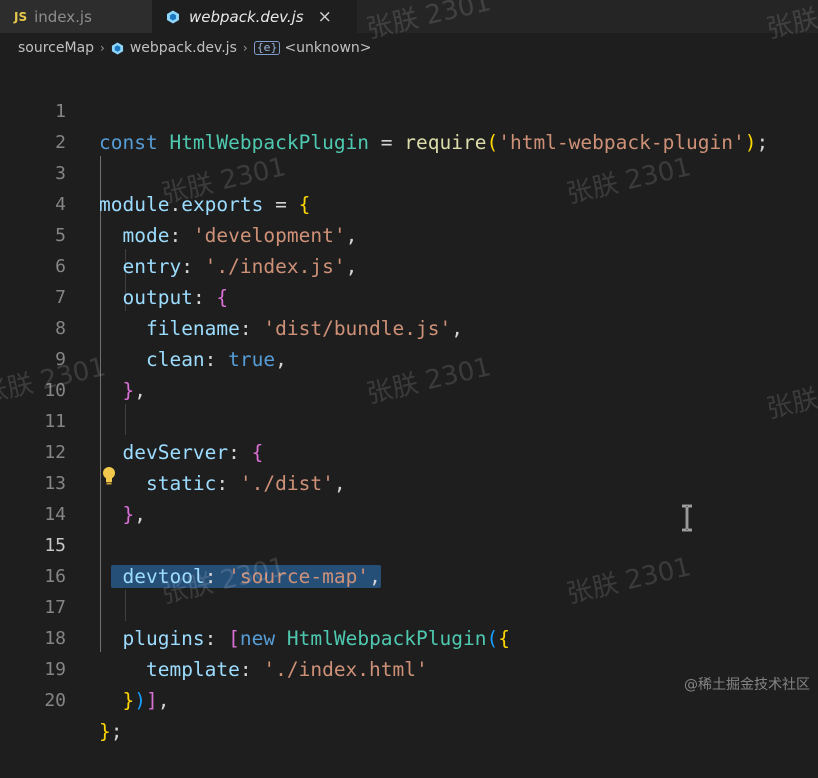 This screenshot has height=778, width=818. I want to click on corner-watermark: @稀土掘金技术社区, so click(747, 685).